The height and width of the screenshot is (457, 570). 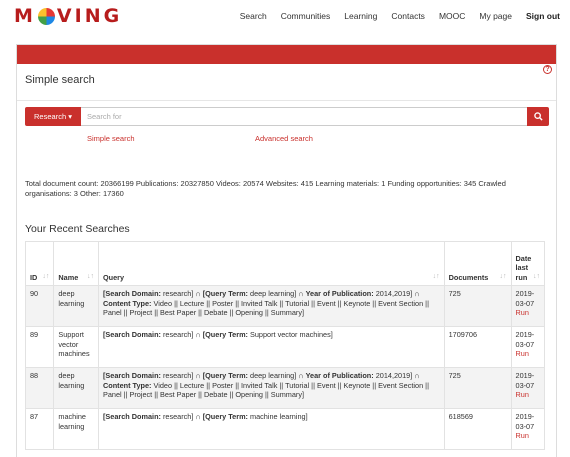 What do you see at coordinates (46, 16) in the screenshot?
I see `logo-globe-icon` at bounding box center [46, 16].